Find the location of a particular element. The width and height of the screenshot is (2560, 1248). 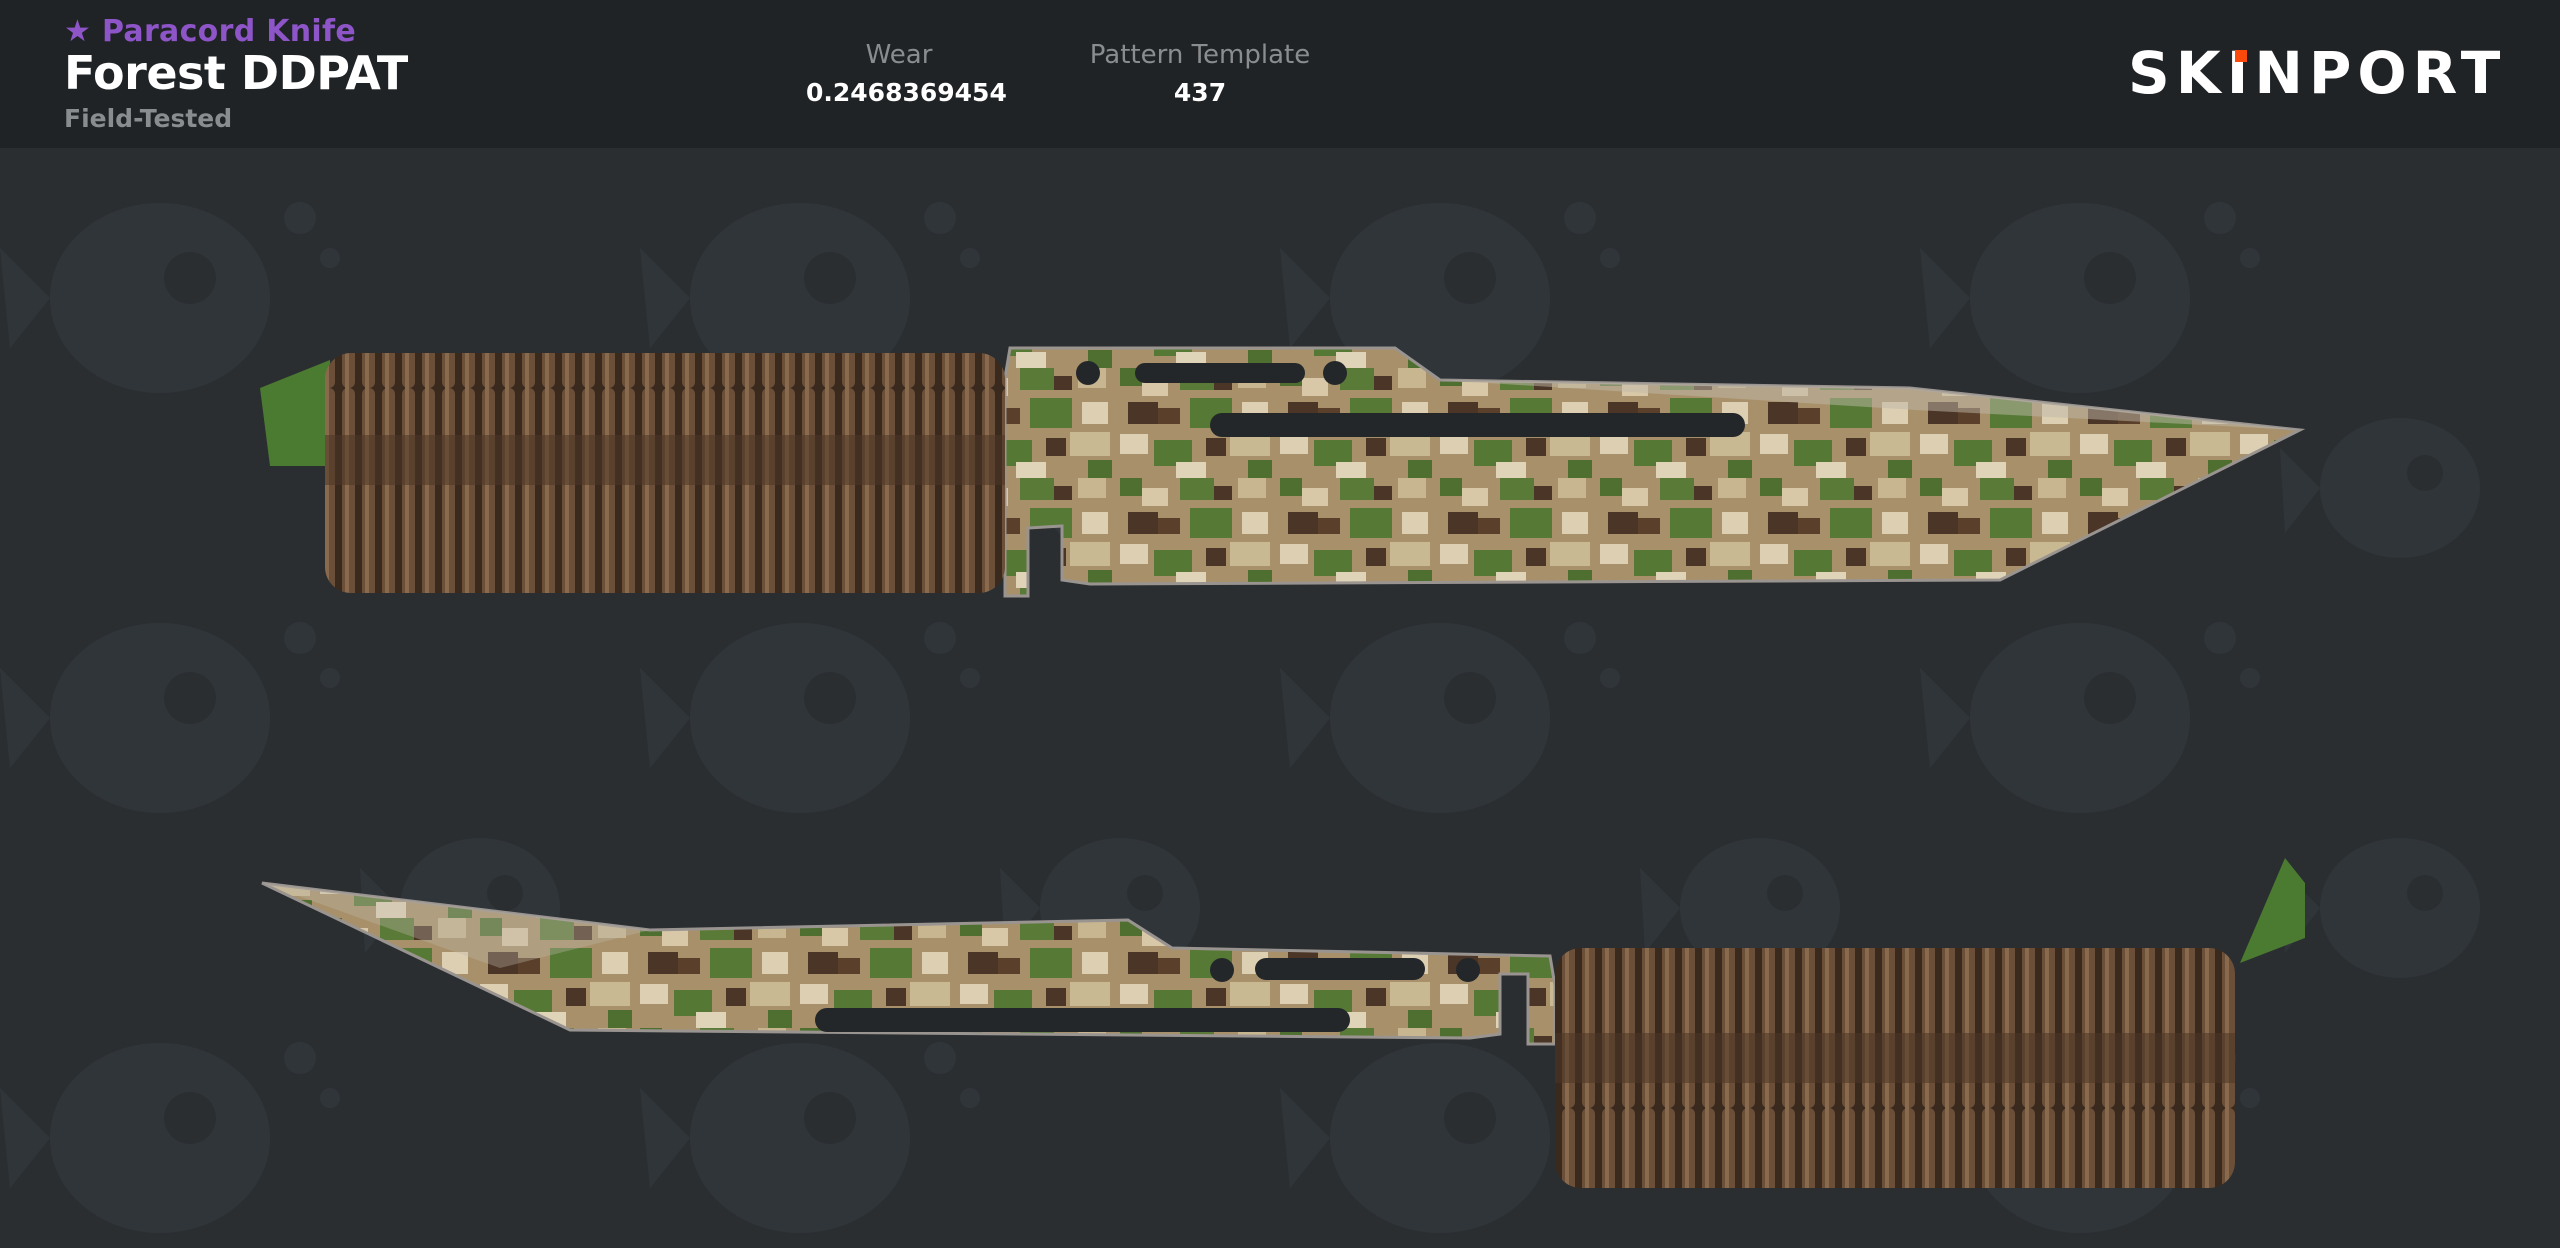

logo-text-right: NPORT is located at coordinates (2380, 73).